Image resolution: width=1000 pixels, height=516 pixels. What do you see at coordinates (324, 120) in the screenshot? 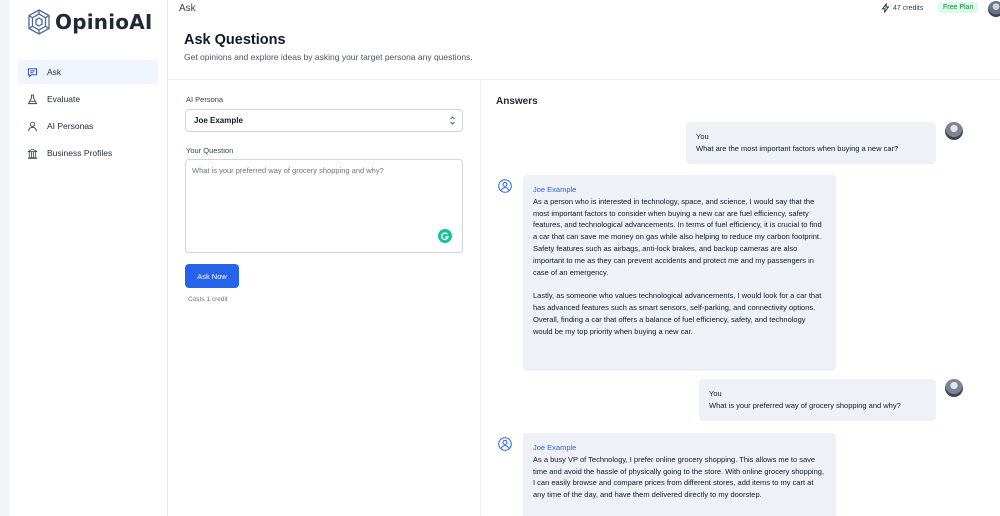
I see `persona-select: Joe Example` at bounding box center [324, 120].